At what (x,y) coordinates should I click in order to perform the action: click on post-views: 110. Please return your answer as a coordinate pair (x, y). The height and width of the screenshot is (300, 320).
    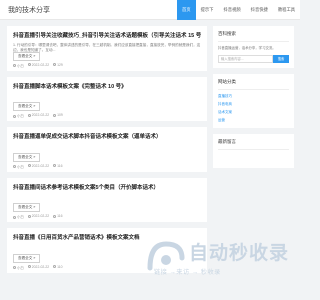
    Looking at the image, I should click on (60, 266).